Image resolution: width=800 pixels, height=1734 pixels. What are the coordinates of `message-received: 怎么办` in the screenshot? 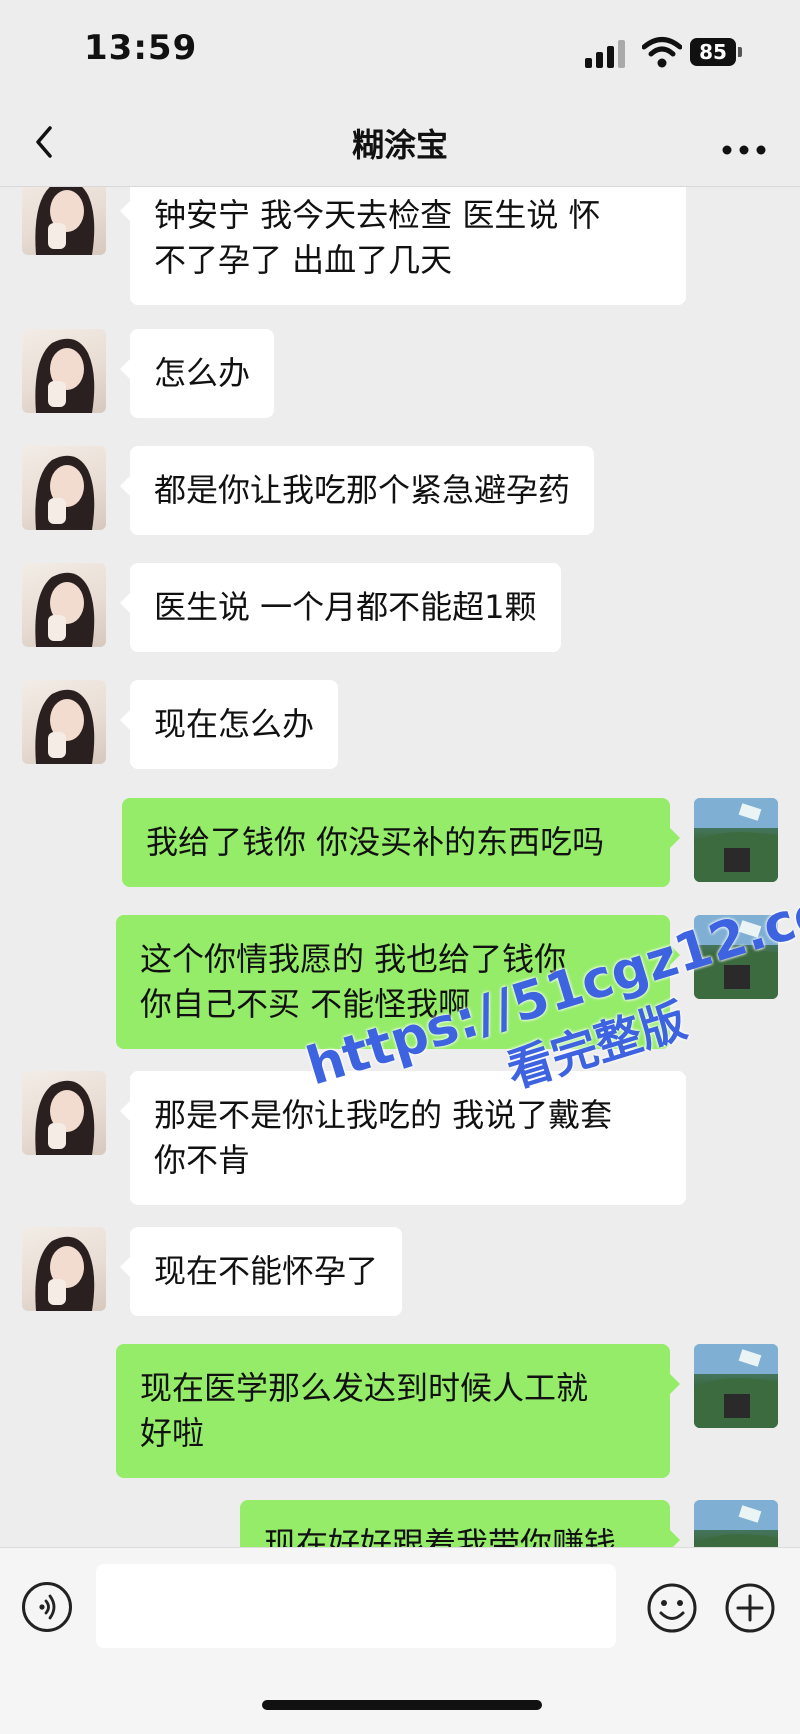 It's located at (197, 373).